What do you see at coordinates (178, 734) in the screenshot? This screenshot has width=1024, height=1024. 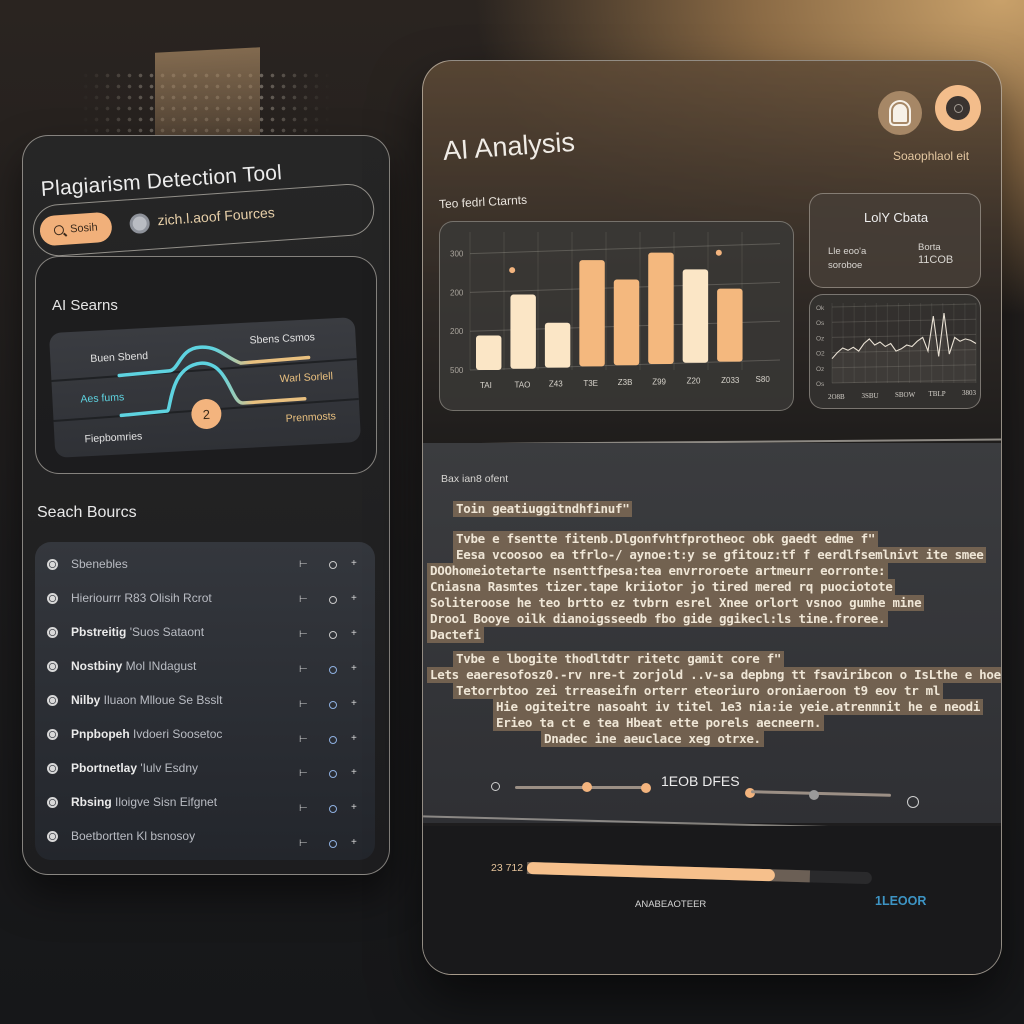 I see `source-detail: Ivdoeri Soosetoc` at bounding box center [178, 734].